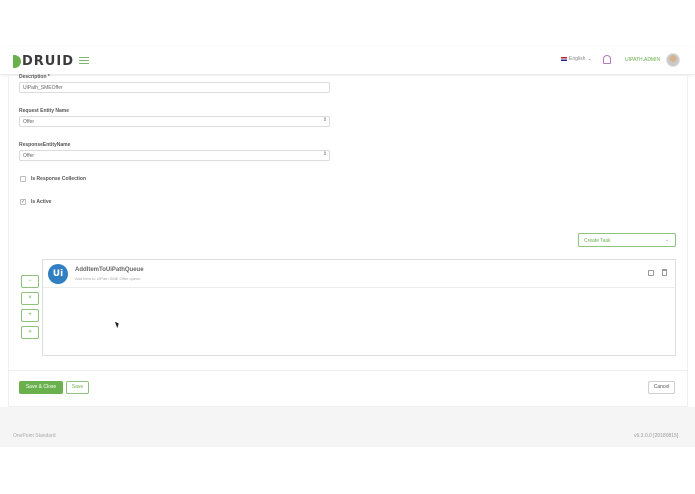 This screenshot has height=494, width=695. What do you see at coordinates (30, 298) in the screenshot?
I see `remove-button: ×` at bounding box center [30, 298].